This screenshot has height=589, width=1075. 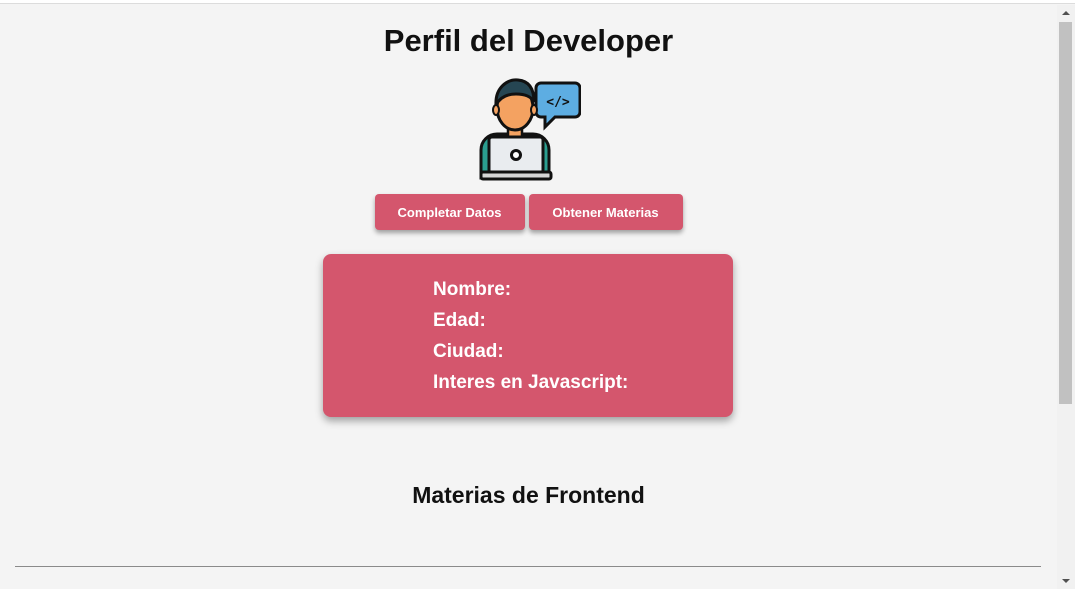 I want to click on browser-top-edge, so click(x=537, y=2).